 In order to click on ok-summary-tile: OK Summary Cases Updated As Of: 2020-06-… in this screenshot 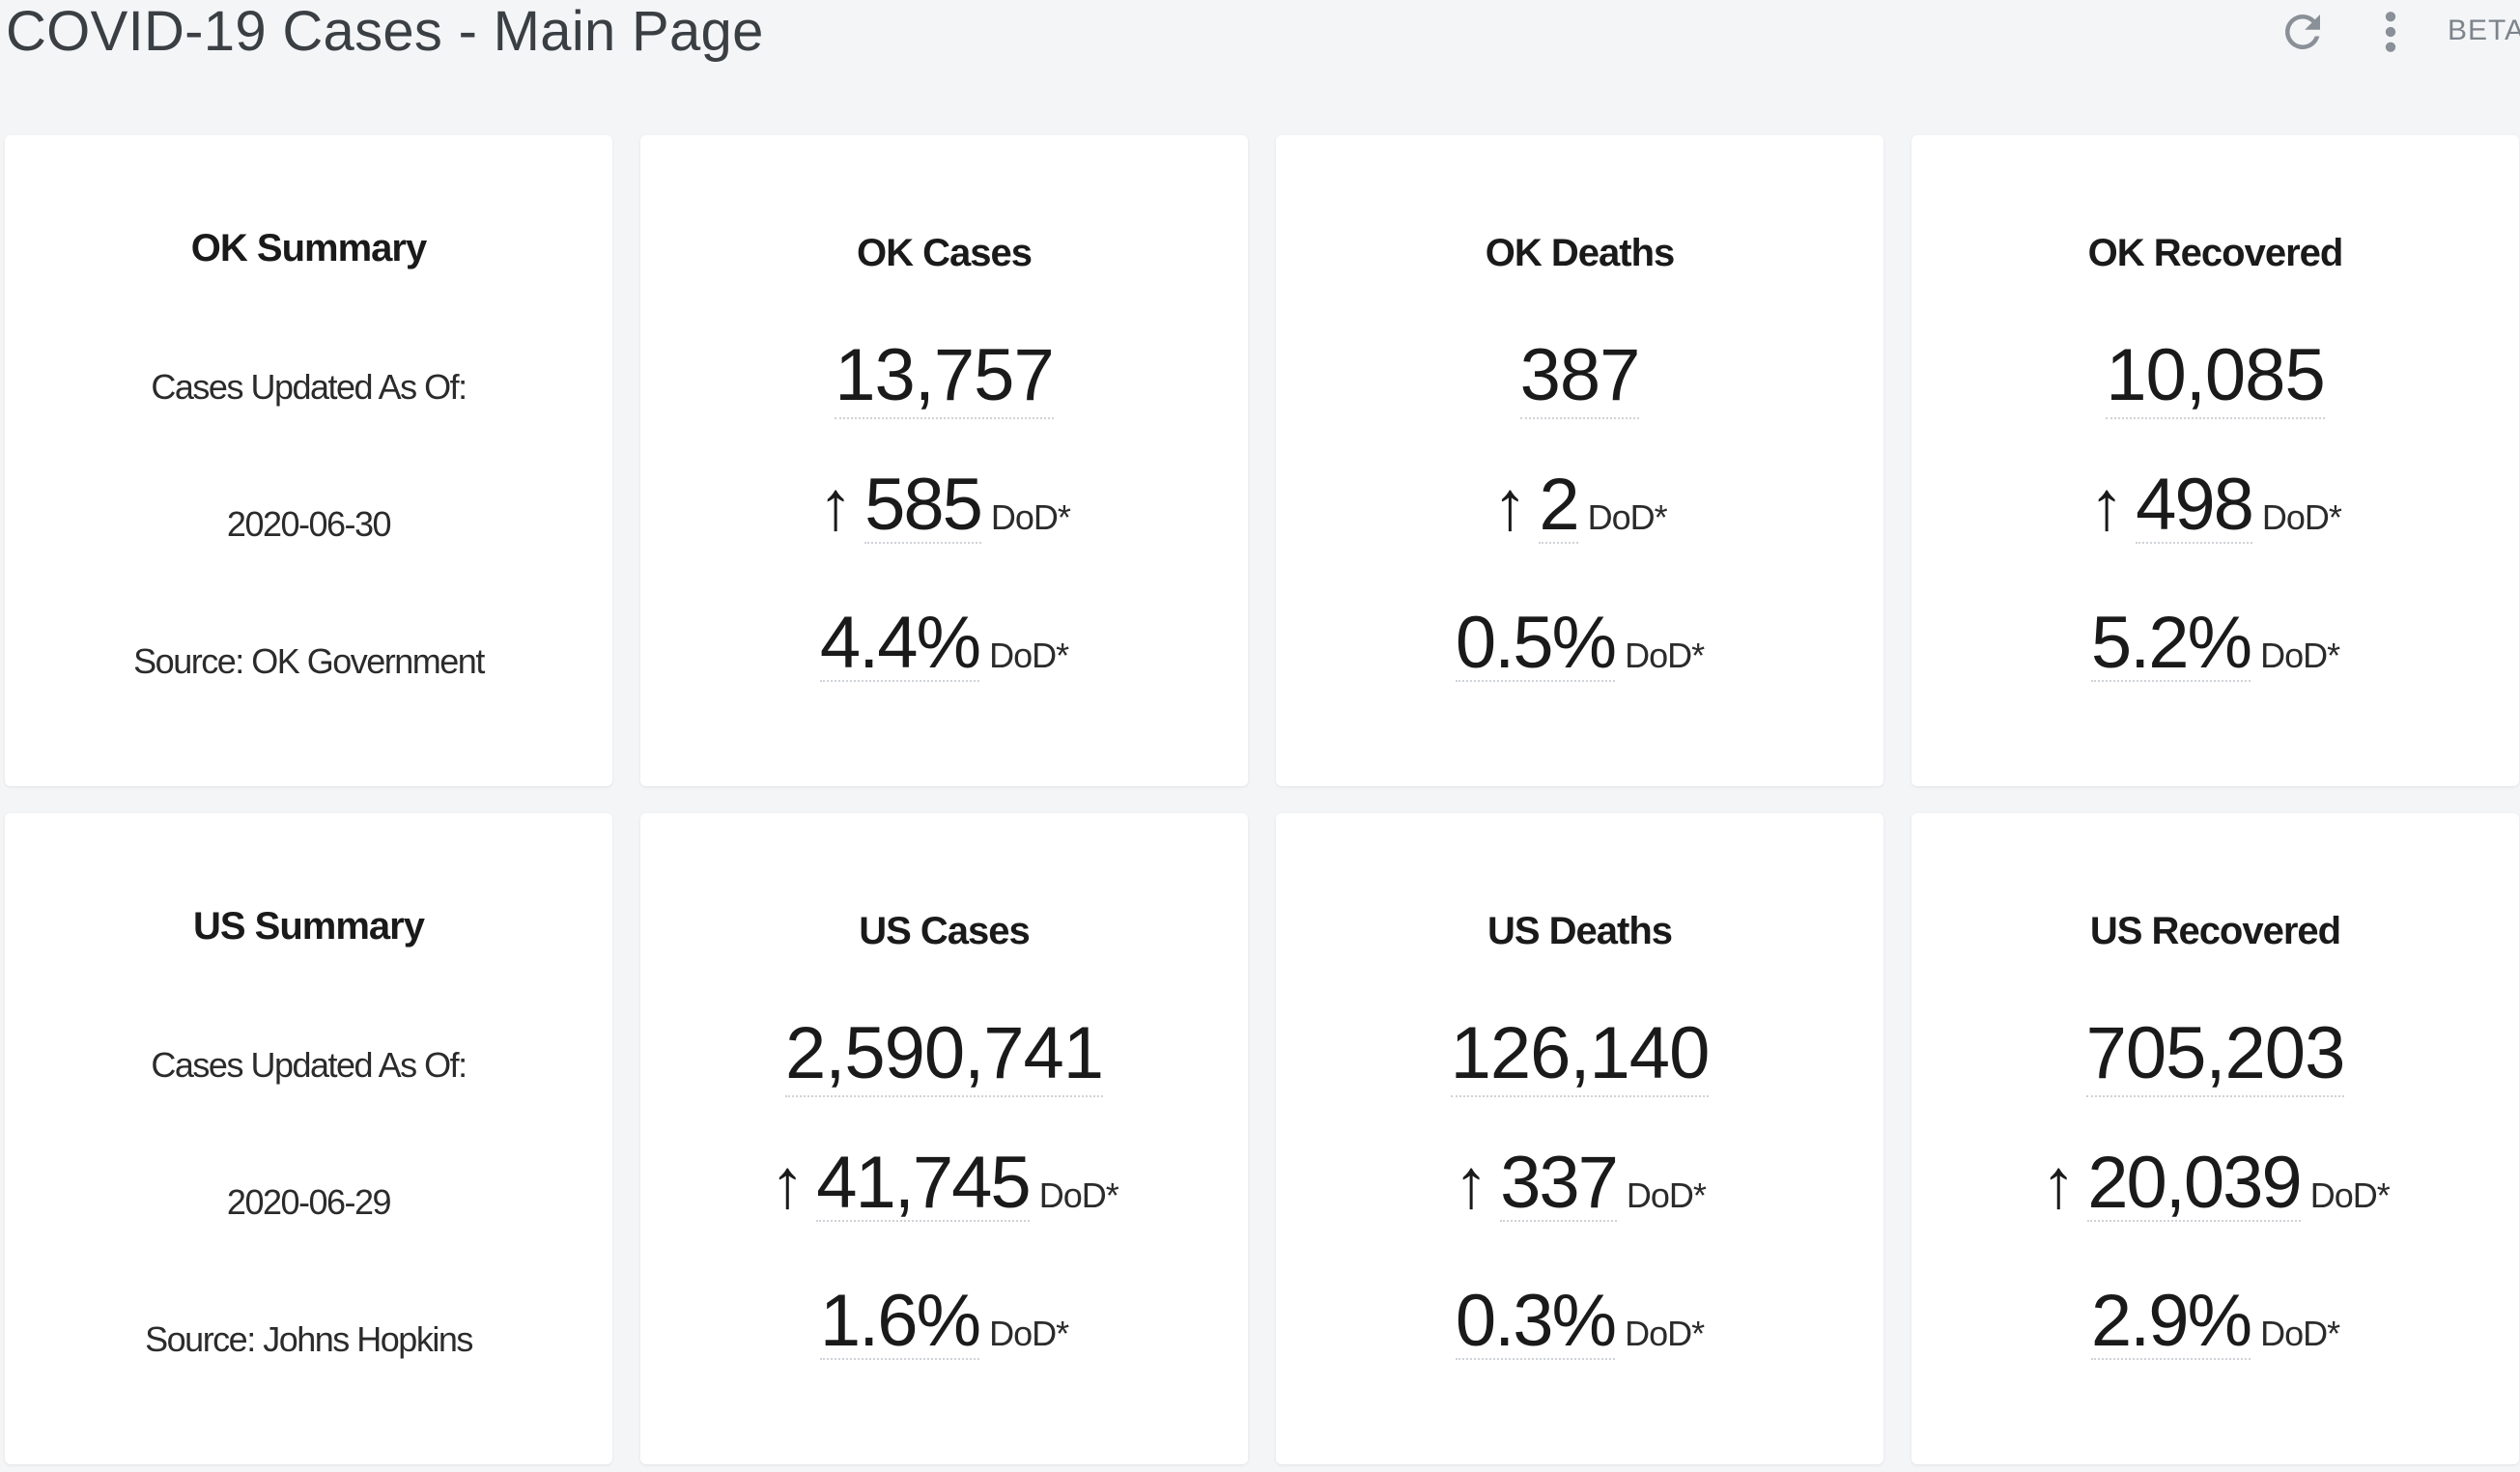, I will do `click(309, 460)`.